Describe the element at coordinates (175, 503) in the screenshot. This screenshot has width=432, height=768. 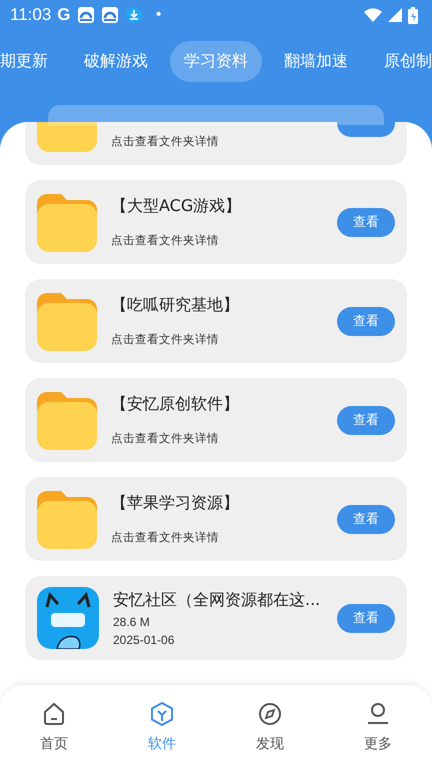
I see `folder-title: 【苹果学习资源】` at that location.